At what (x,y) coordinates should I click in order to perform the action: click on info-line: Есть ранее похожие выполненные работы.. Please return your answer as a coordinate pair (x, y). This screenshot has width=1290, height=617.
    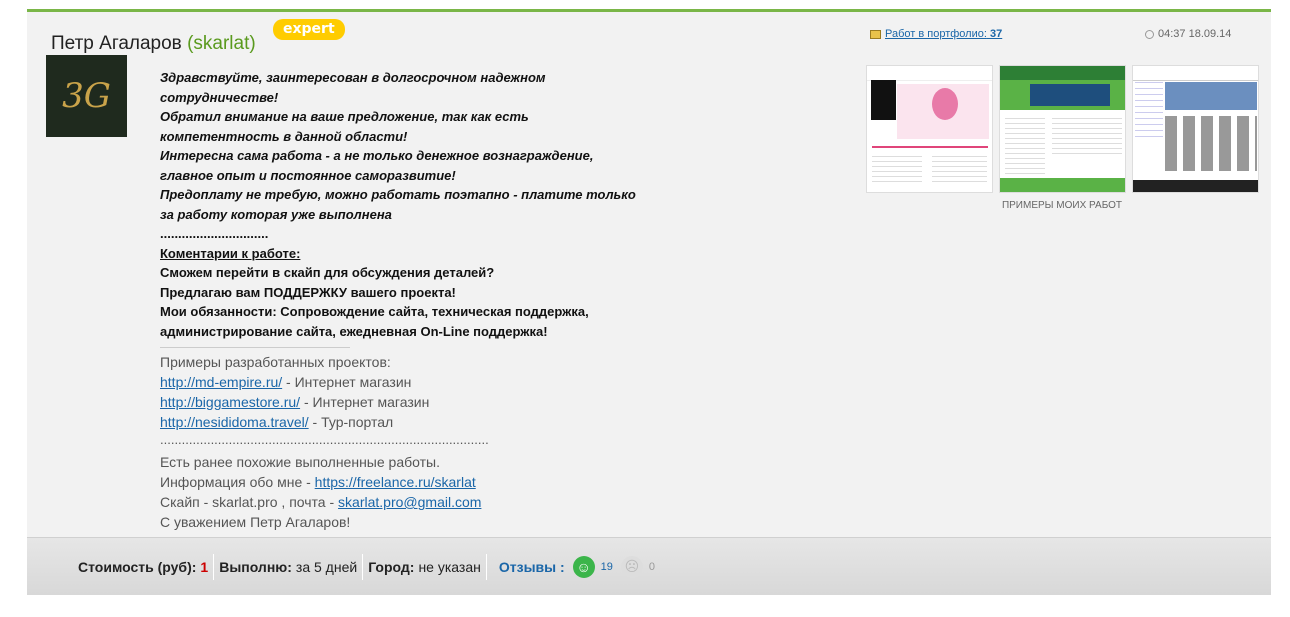
    Looking at the image, I should click on (300, 462).